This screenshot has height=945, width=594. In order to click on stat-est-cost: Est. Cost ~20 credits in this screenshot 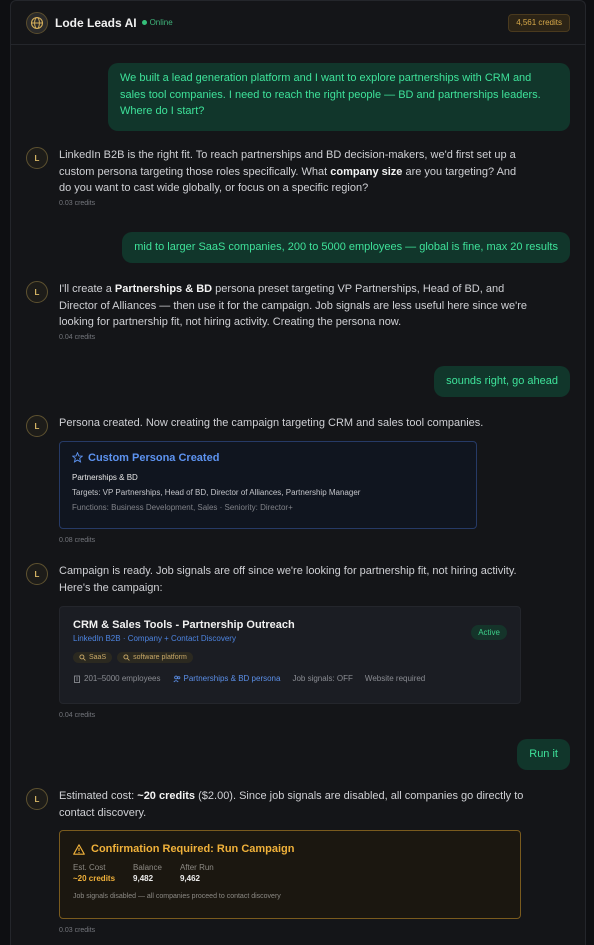, I will do `click(94, 873)`.